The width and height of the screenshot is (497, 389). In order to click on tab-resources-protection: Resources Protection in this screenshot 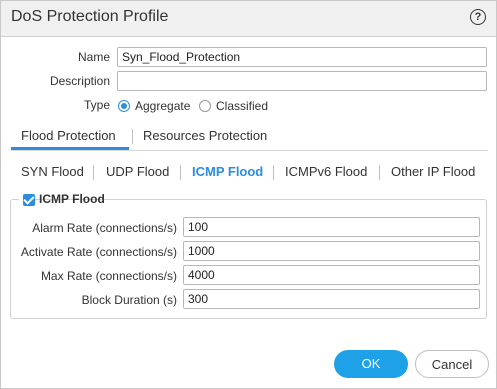, I will do `click(205, 135)`.